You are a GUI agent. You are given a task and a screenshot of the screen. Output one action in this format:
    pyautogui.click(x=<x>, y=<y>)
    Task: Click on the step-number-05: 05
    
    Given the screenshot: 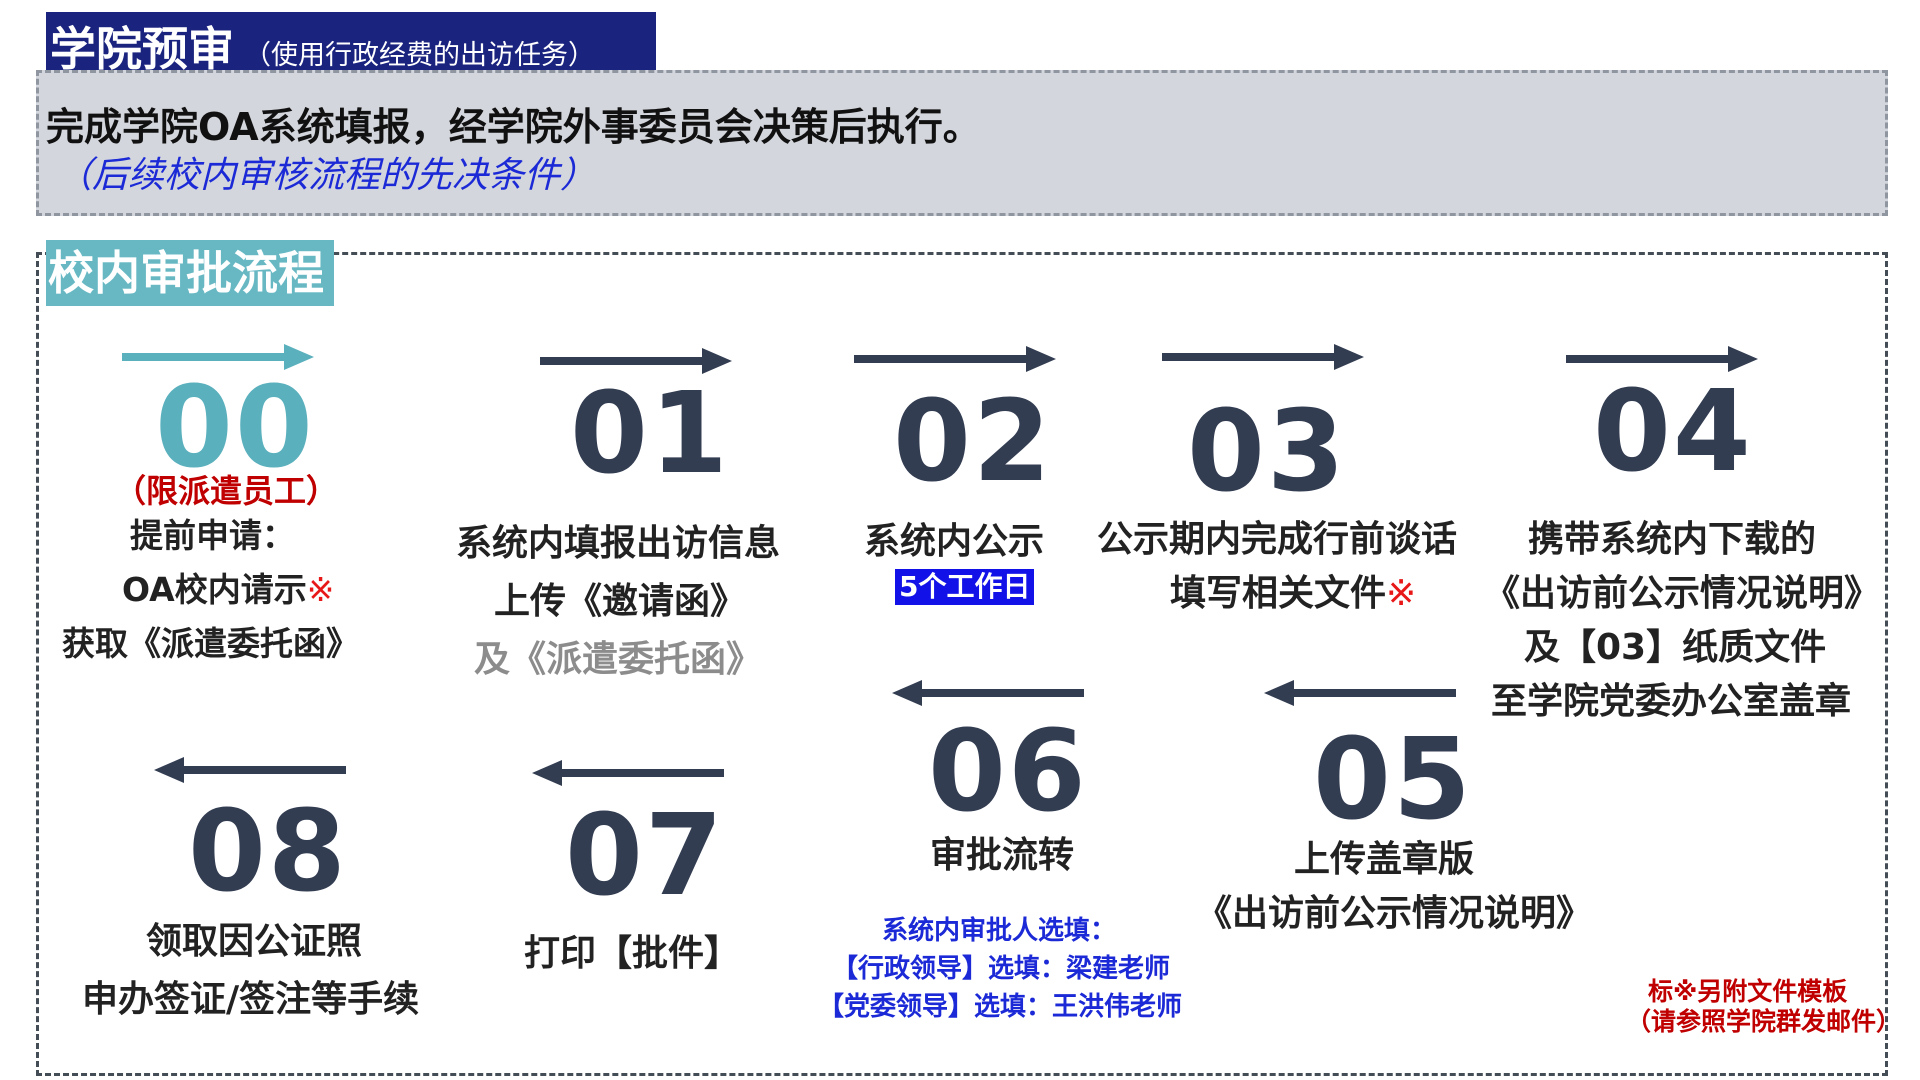 What is the action you would take?
    pyautogui.click(x=1393, y=780)
    